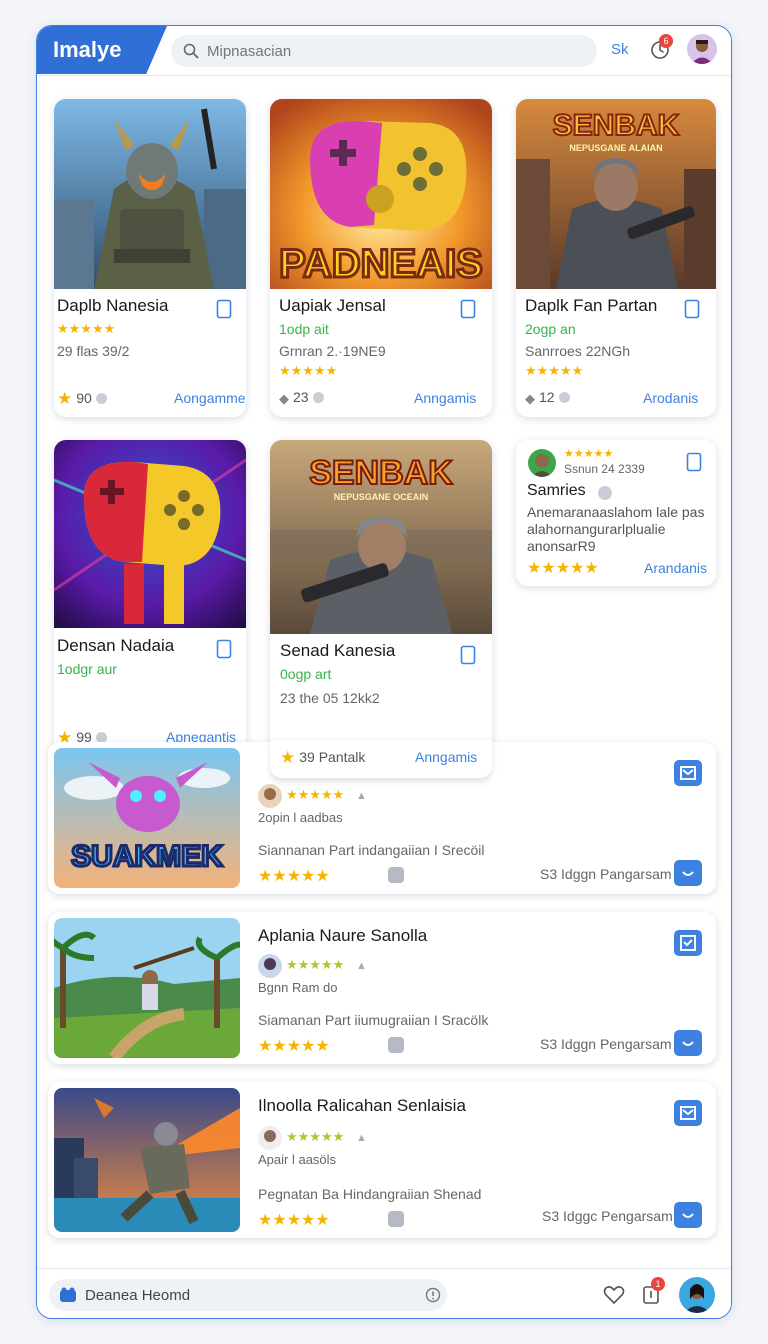 Image resolution: width=768 pixels, height=1344 pixels. What do you see at coordinates (616, 194) in the screenshot?
I see `game-thumbnail: SENBAK NEPUSGANE ALAIAN` at bounding box center [616, 194].